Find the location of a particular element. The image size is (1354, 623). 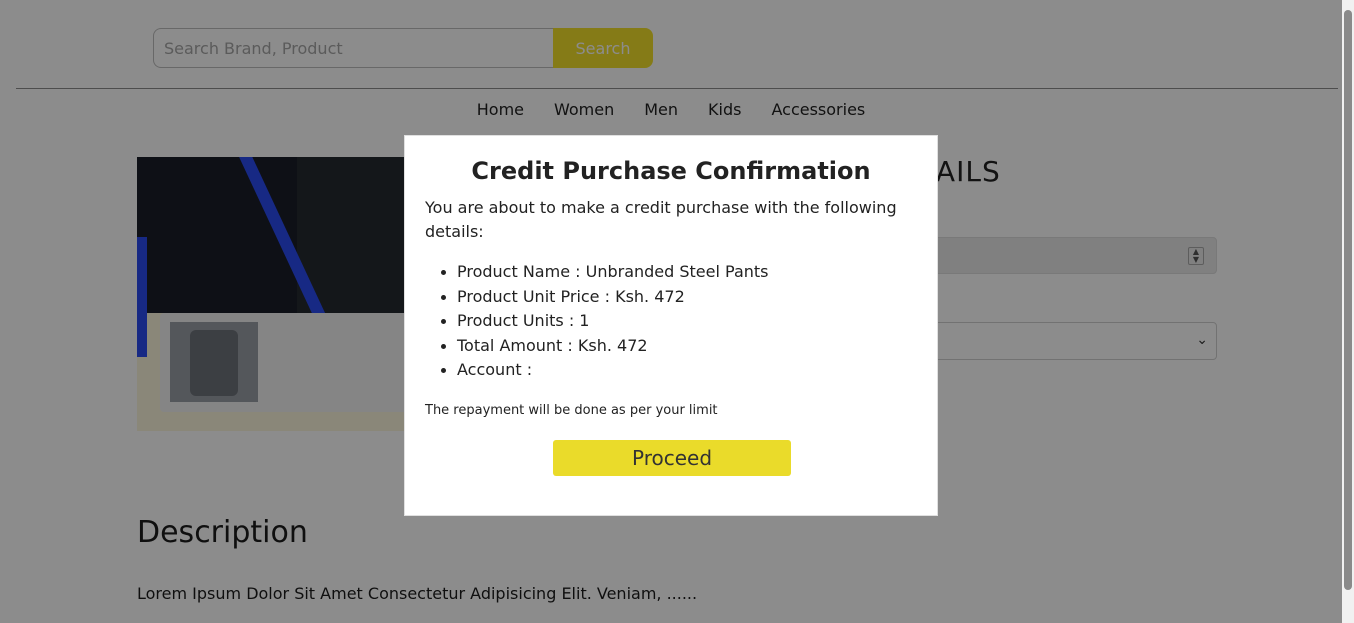

proceed-button: Proceed is located at coordinates (672, 458).